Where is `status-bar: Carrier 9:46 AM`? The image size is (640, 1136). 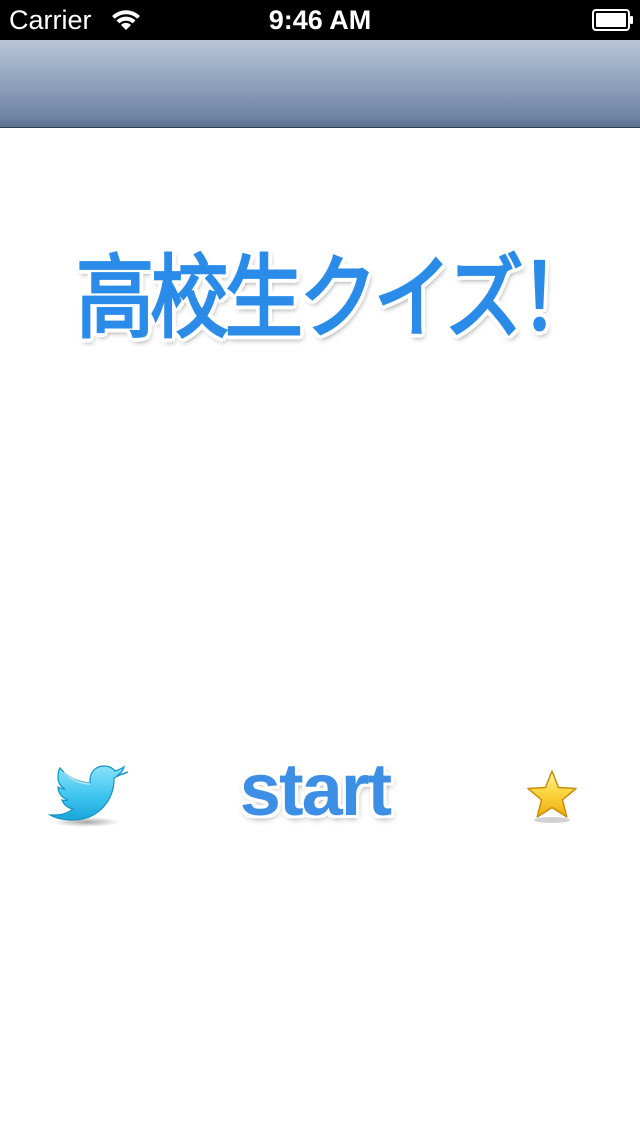
status-bar: Carrier 9:46 AM is located at coordinates (320, 20).